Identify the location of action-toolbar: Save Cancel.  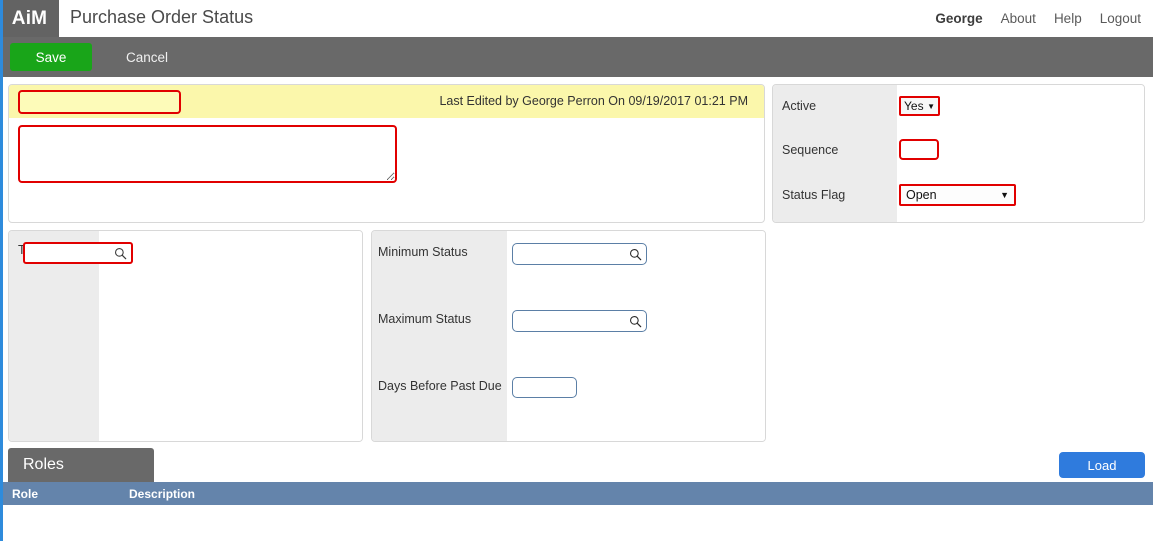
(576, 57).